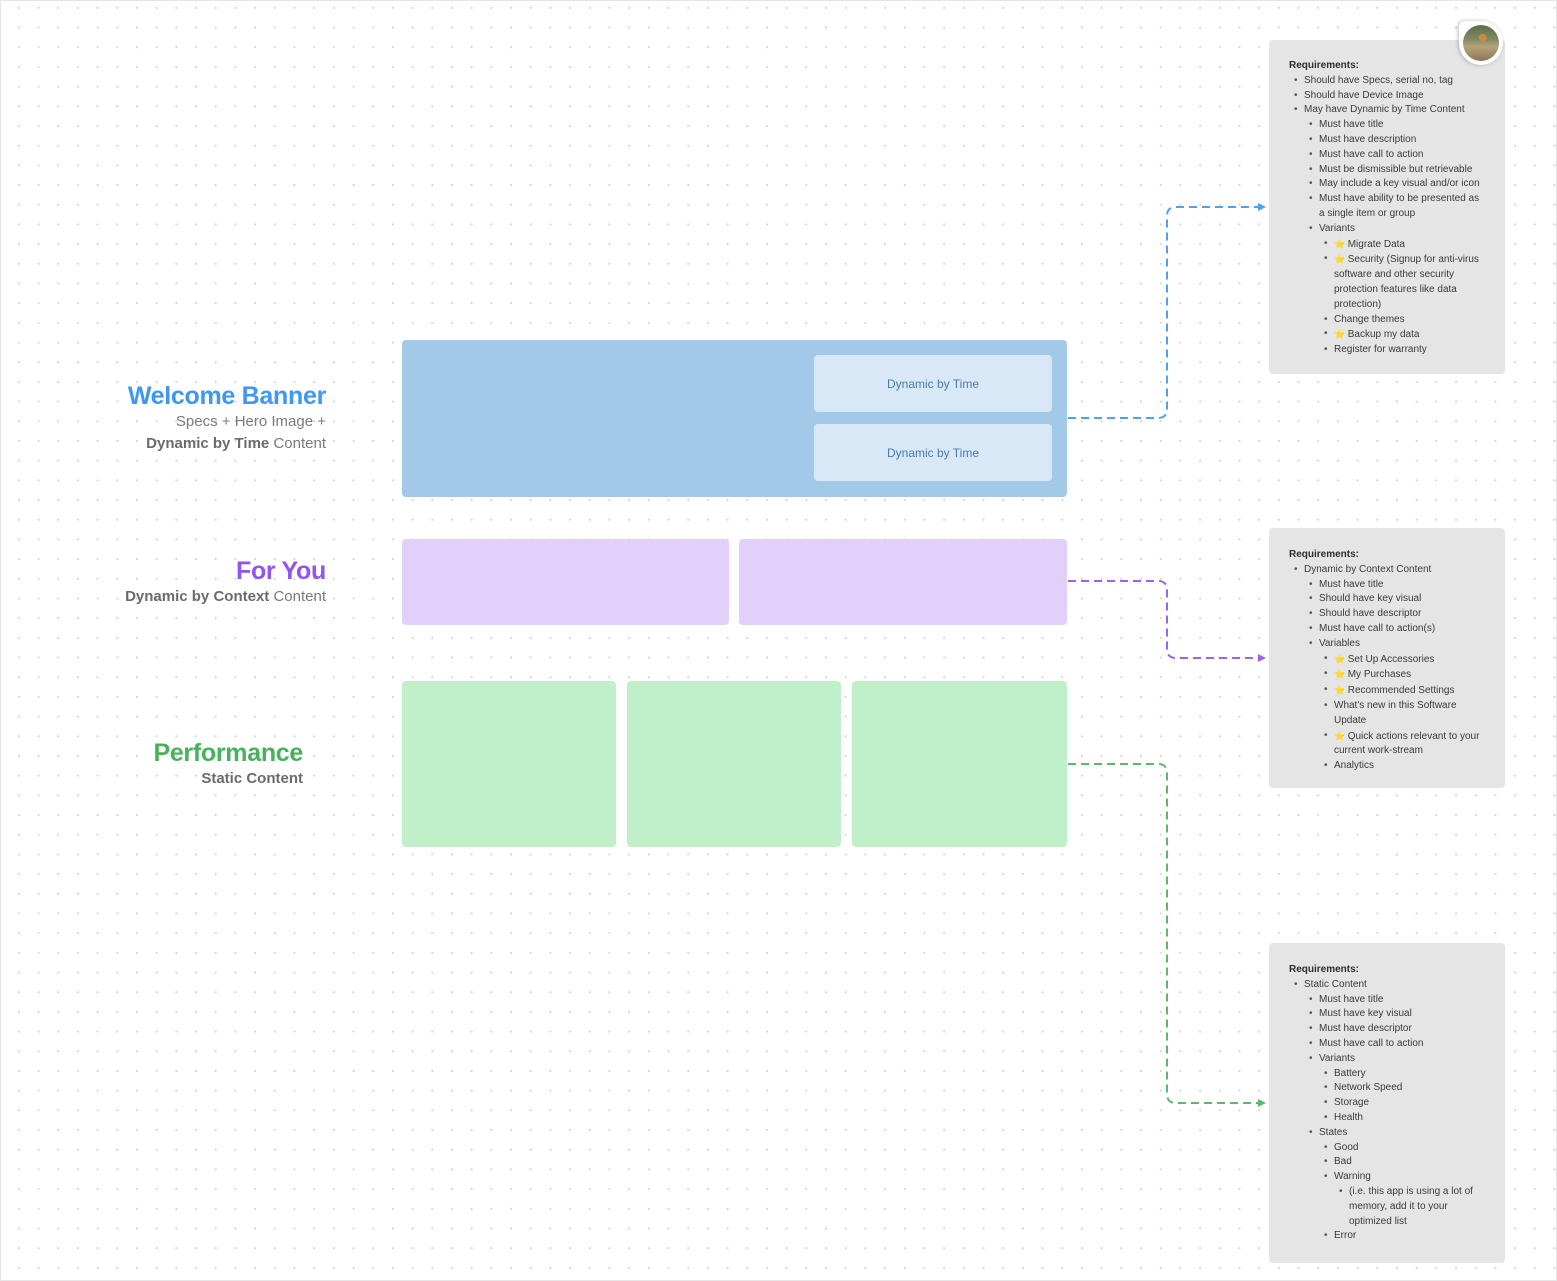  What do you see at coordinates (1335, 984) in the screenshot?
I see `requirement-text: Static Content` at bounding box center [1335, 984].